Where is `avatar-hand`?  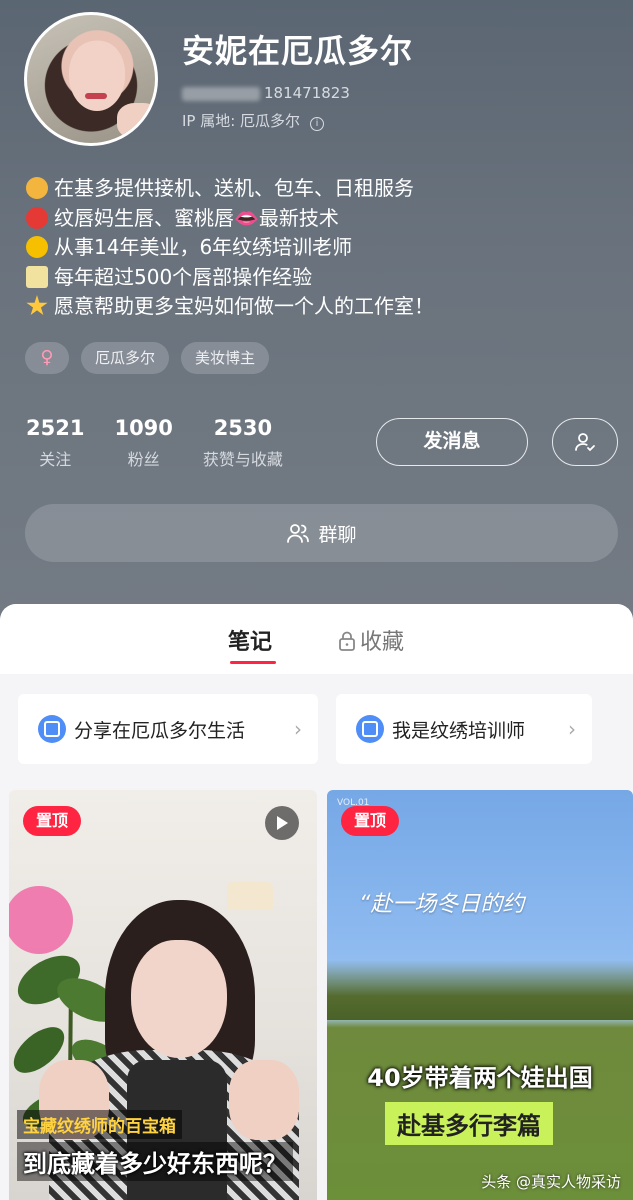
avatar-hand is located at coordinates (136, 121).